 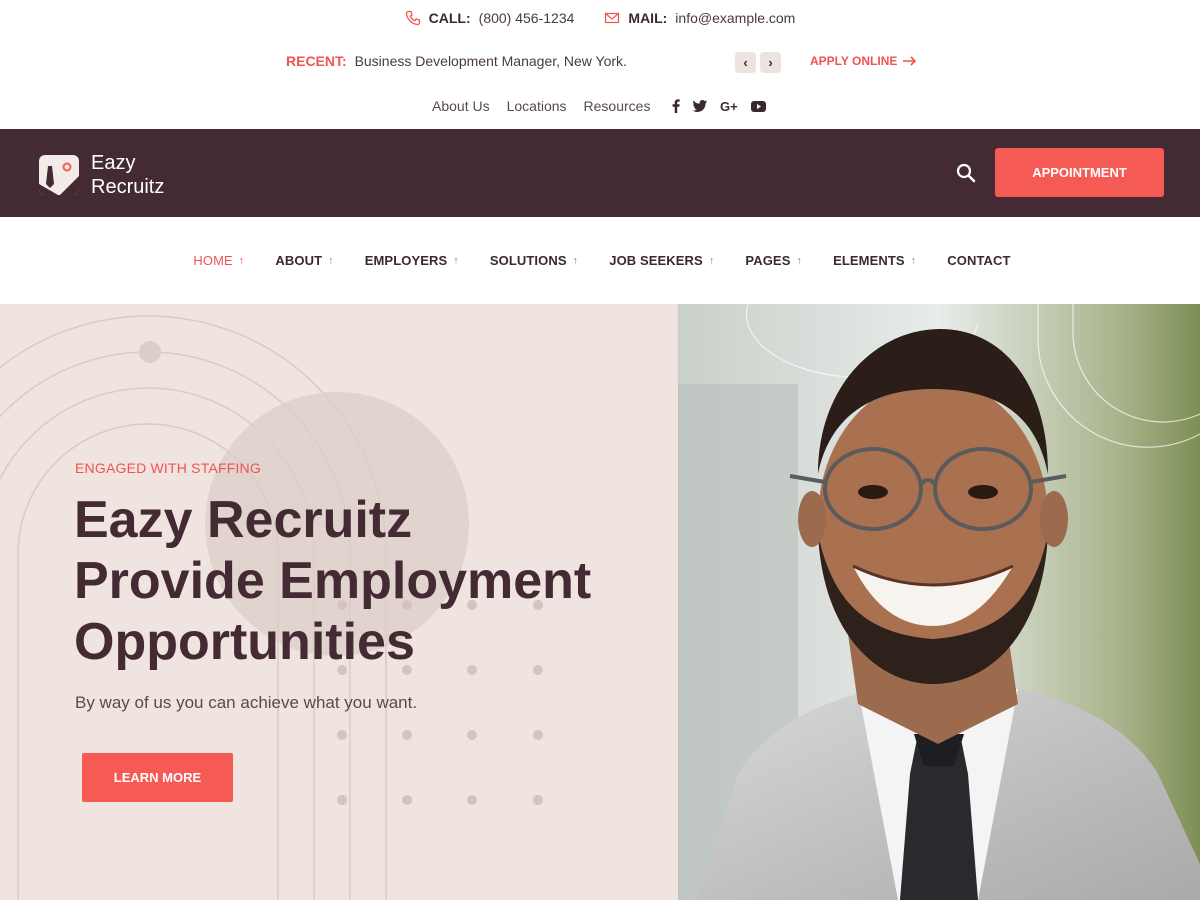 What do you see at coordinates (244, 642) in the screenshot?
I see `hero-title-line3: Opportunities` at bounding box center [244, 642].